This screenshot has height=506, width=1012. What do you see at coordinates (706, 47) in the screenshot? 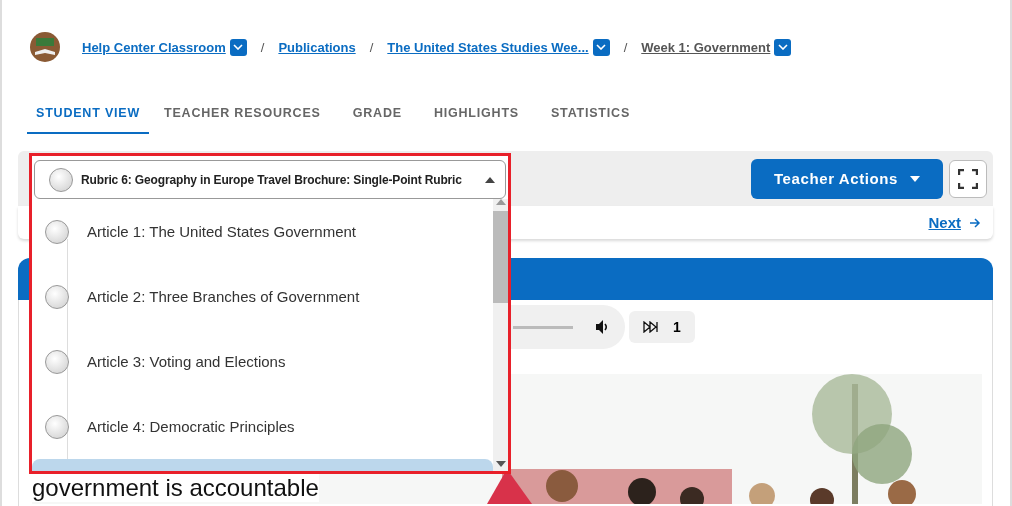
I see `breadcrumb-link: Week 1: Government` at bounding box center [706, 47].